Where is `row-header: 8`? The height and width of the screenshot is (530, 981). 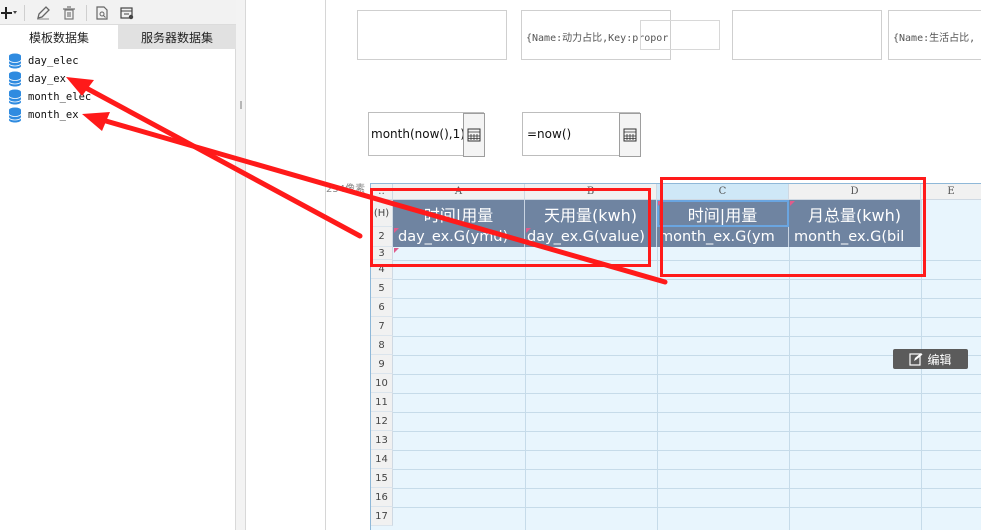 row-header: 8 is located at coordinates (382, 345).